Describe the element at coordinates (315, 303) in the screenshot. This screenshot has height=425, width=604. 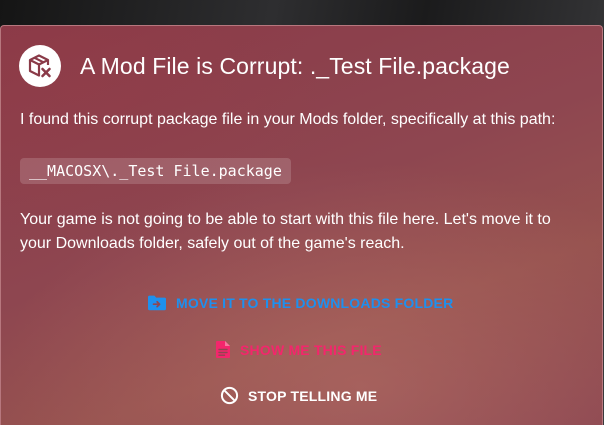
I see `move-button-label: MOVE IT TO THE DOWNLOADS FOLDER` at that location.